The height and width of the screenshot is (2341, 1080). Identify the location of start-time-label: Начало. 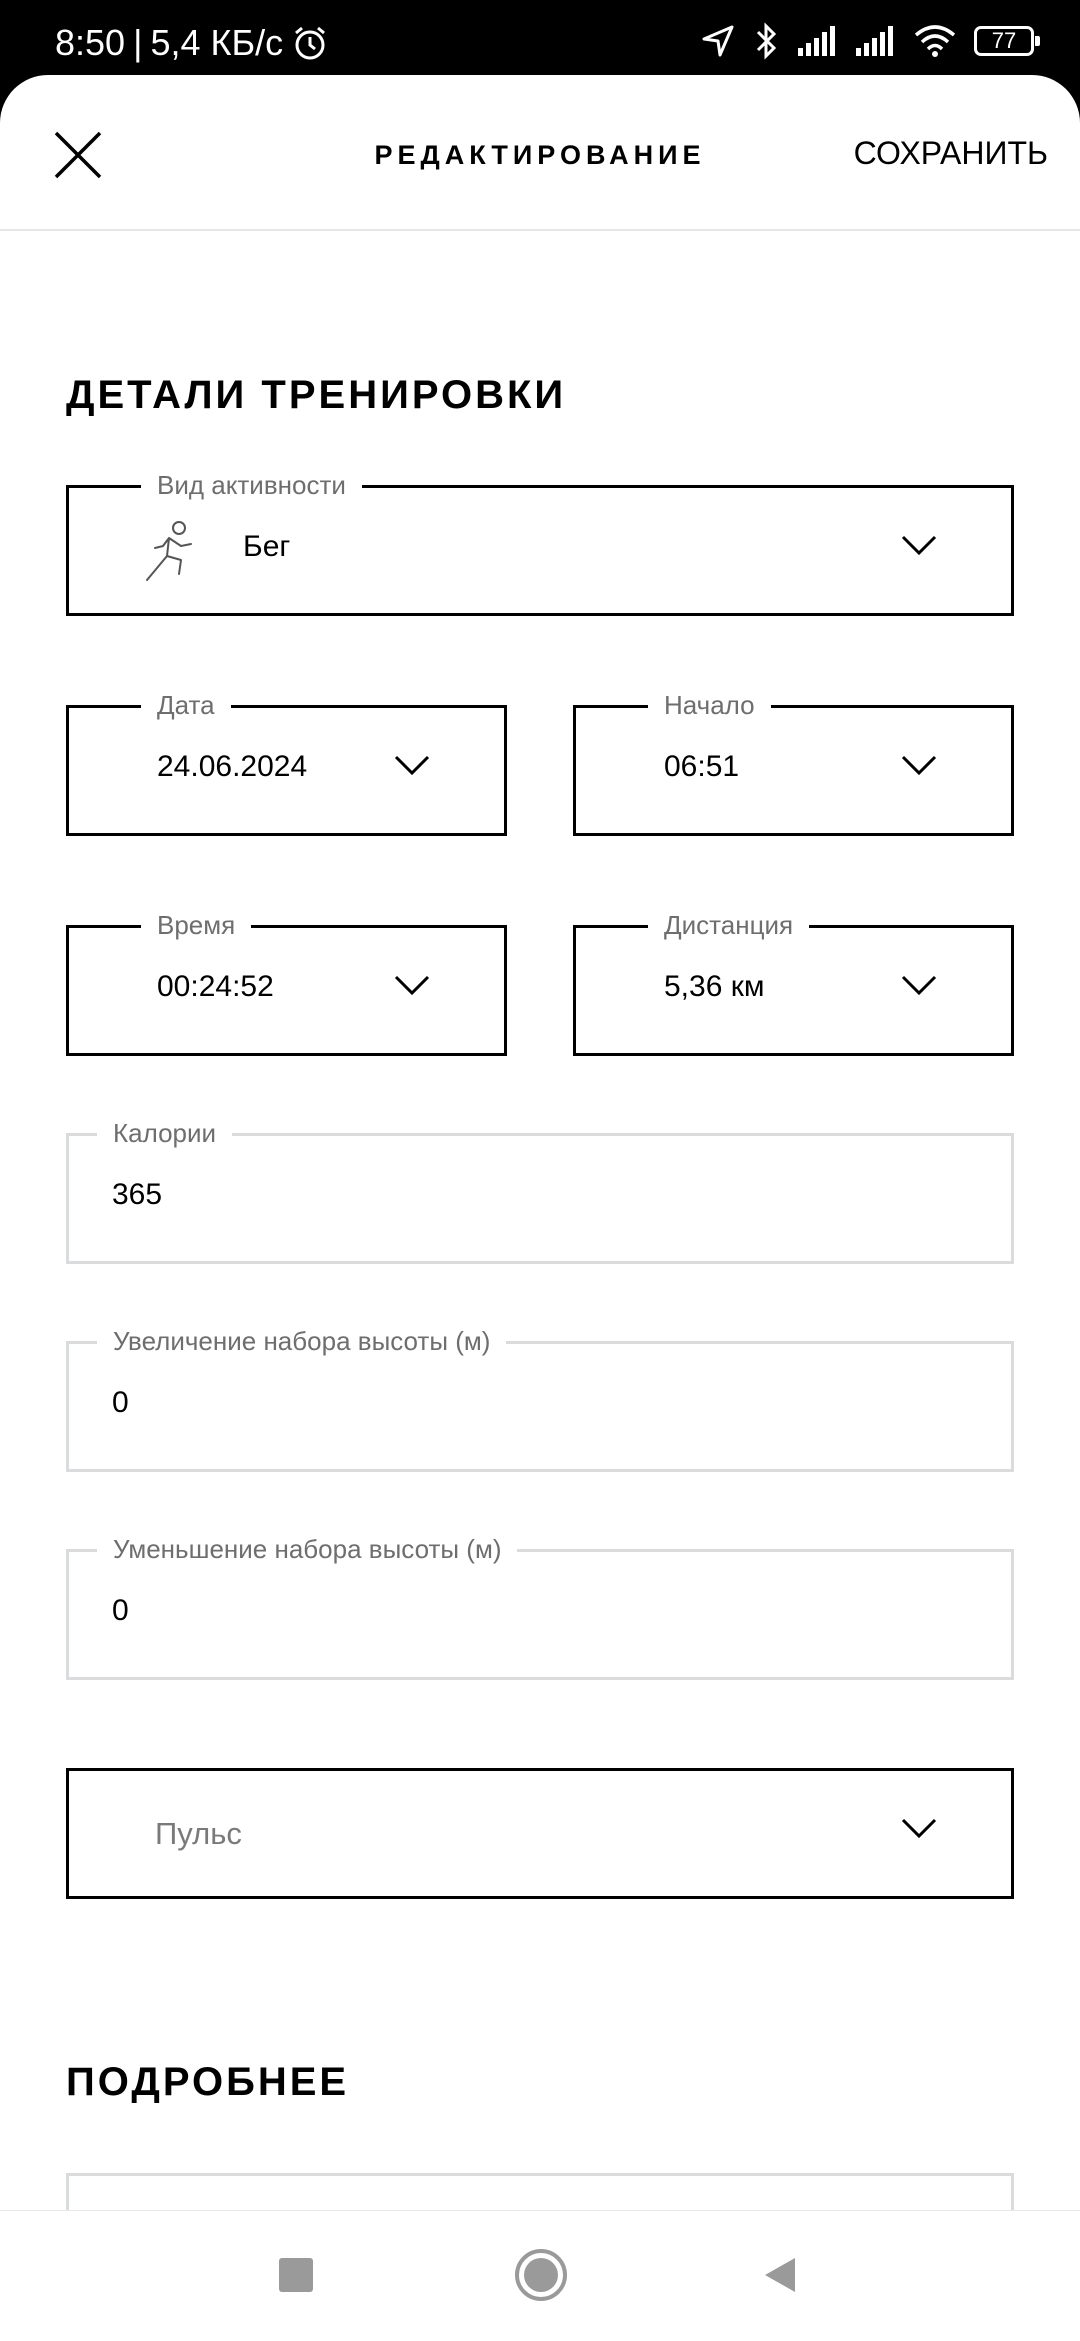
(709, 705).